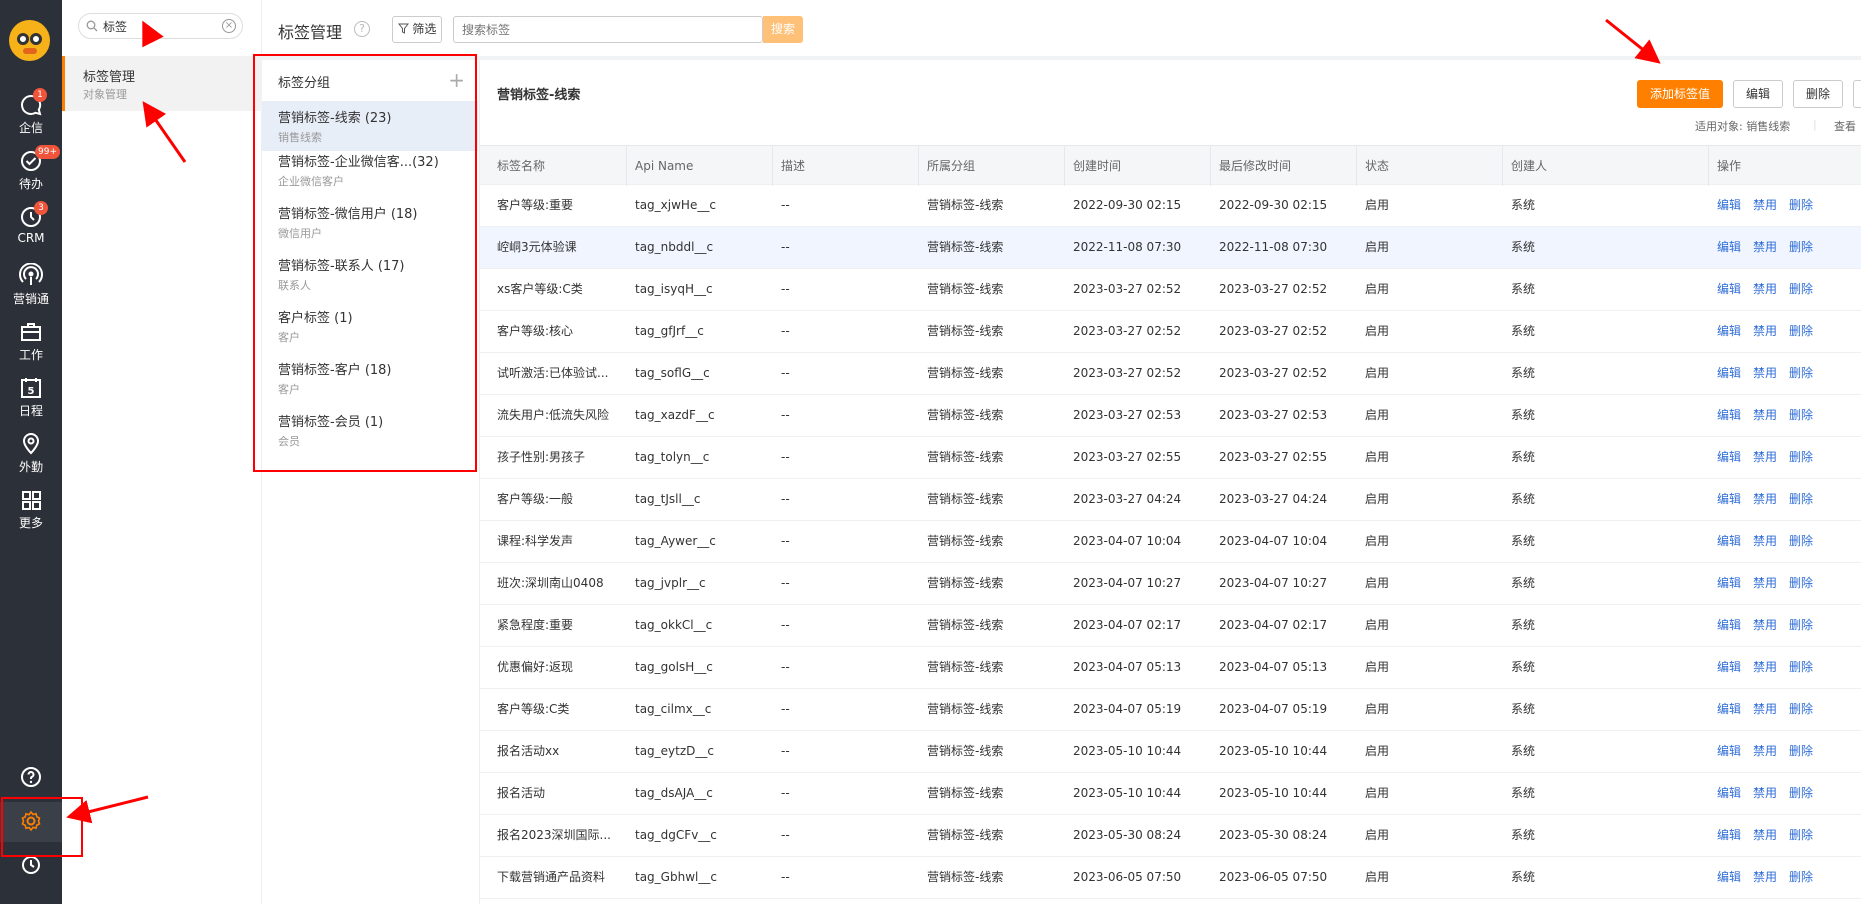  What do you see at coordinates (553, 166) in the screenshot?
I see `column-header: 标签名称` at bounding box center [553, 166].